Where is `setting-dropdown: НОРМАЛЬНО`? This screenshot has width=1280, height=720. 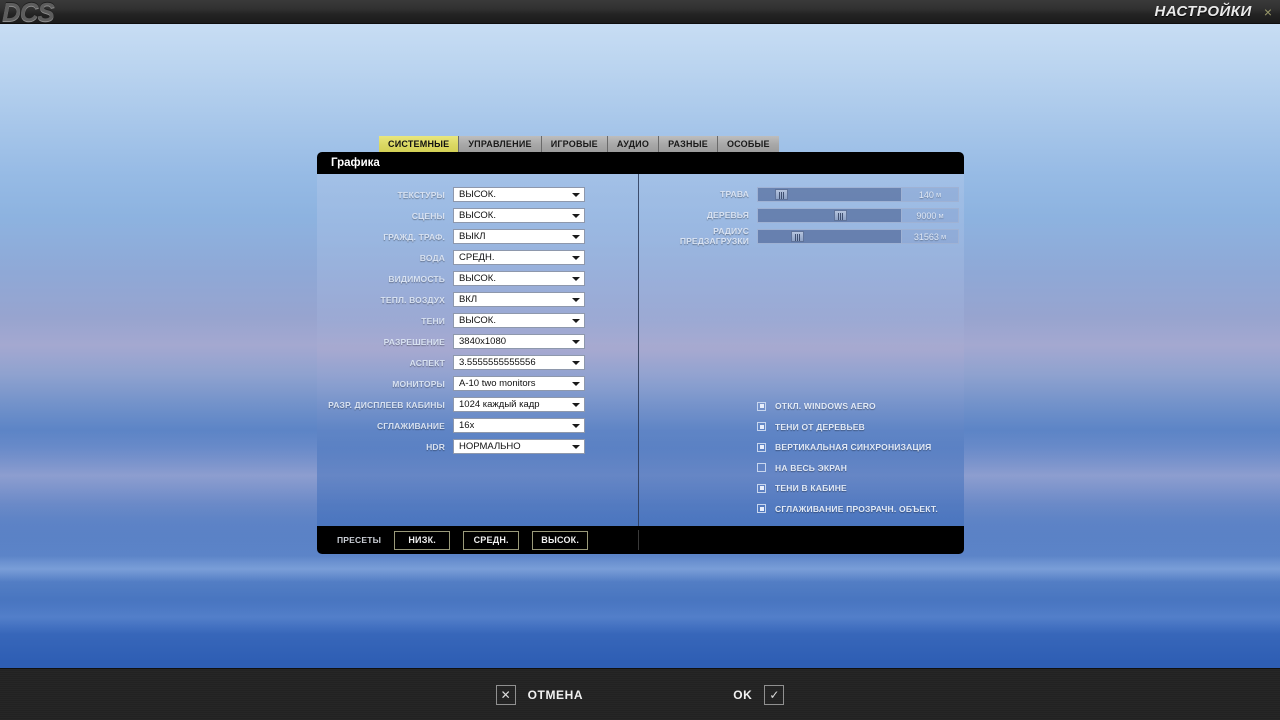 setting-dropdown: НОРМАЛЬНО is located at coordinates (519, 446).